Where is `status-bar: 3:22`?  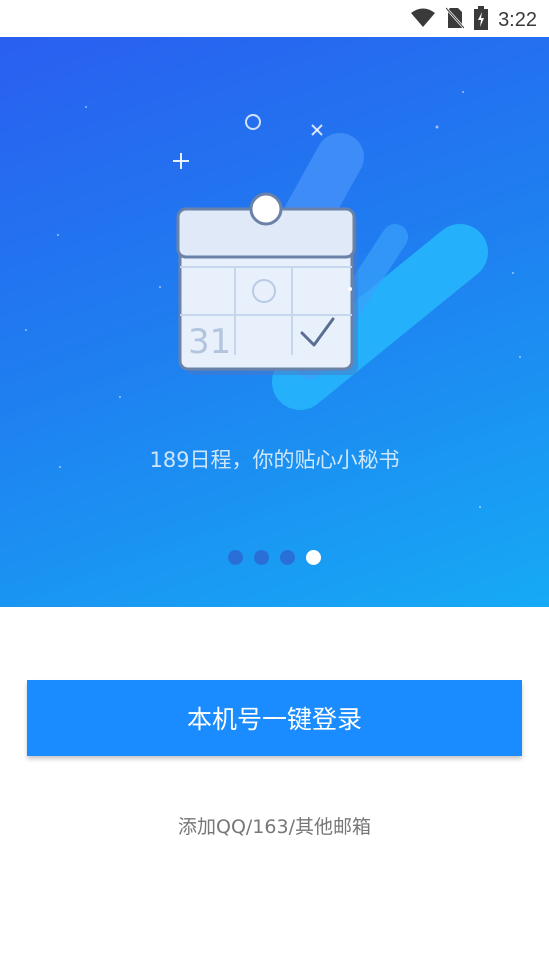 status-bar: 3:22 is located at coordinates (274, 18).